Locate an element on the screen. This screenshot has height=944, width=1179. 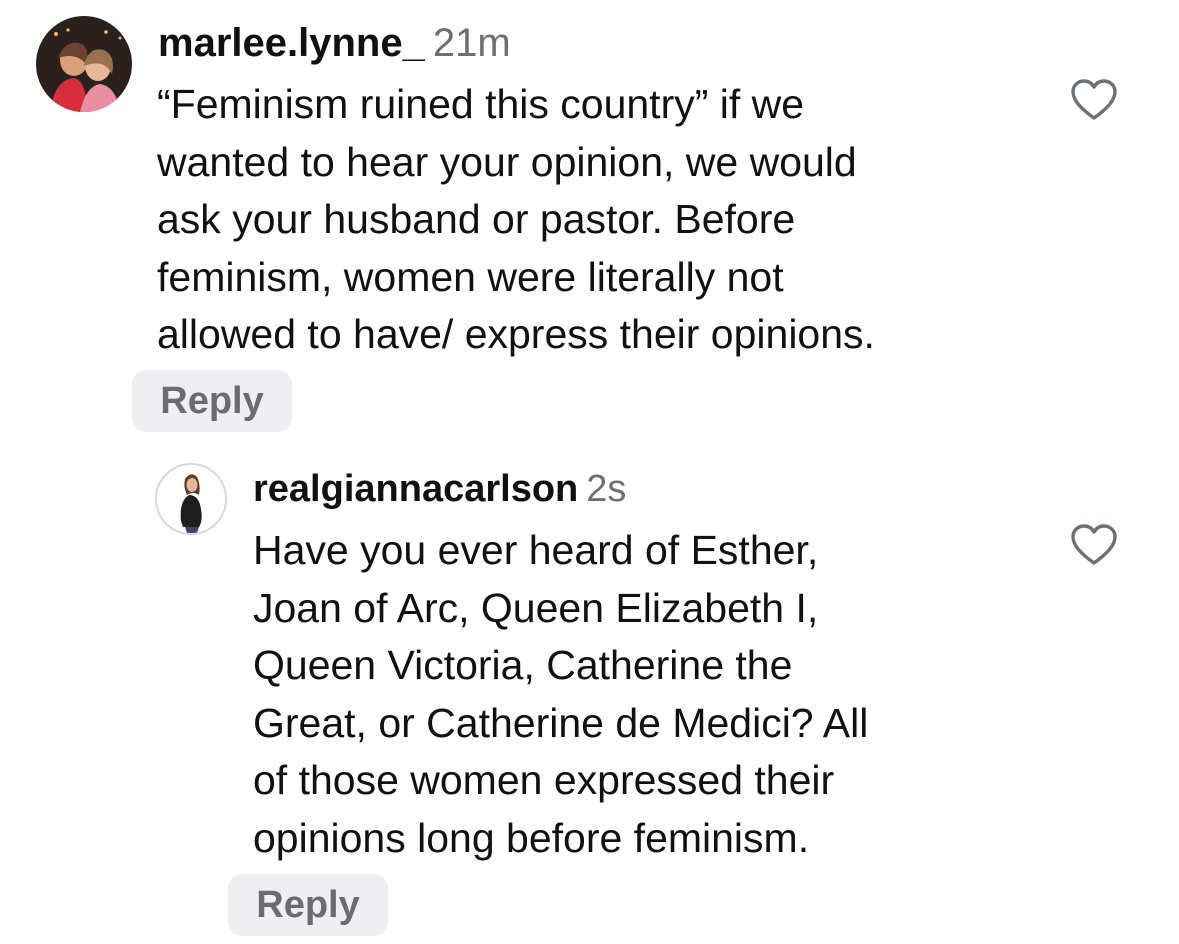
timestamp: 2s is located at coordinates (606, 489).